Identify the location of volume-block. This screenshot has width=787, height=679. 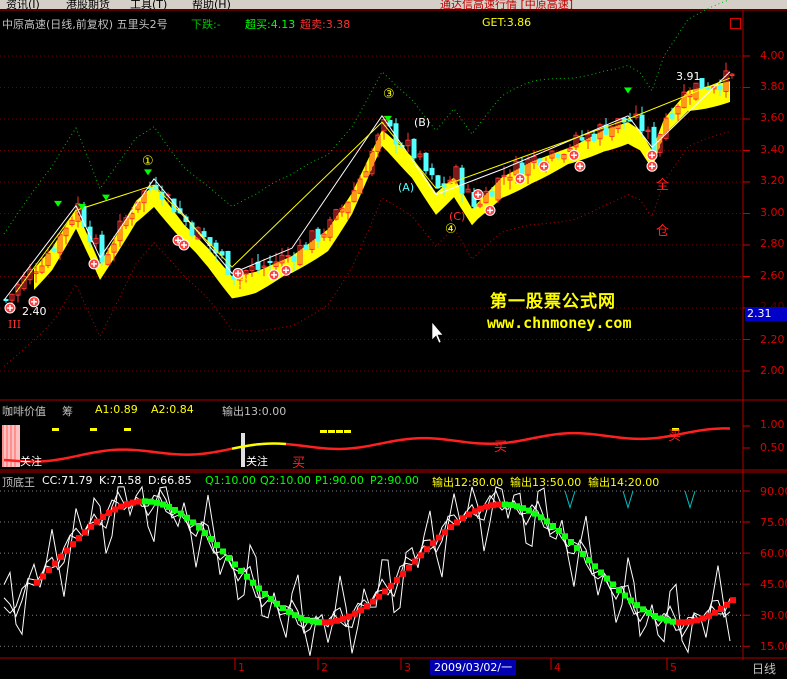
(243, 450).